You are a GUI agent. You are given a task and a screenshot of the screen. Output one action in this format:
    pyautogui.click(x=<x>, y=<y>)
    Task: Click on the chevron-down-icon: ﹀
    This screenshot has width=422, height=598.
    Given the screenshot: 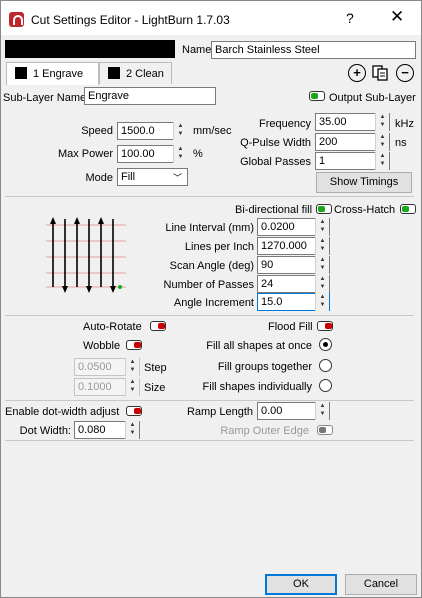 What is the action you would take?
    pyautogui.click(x=177, y=178)
    